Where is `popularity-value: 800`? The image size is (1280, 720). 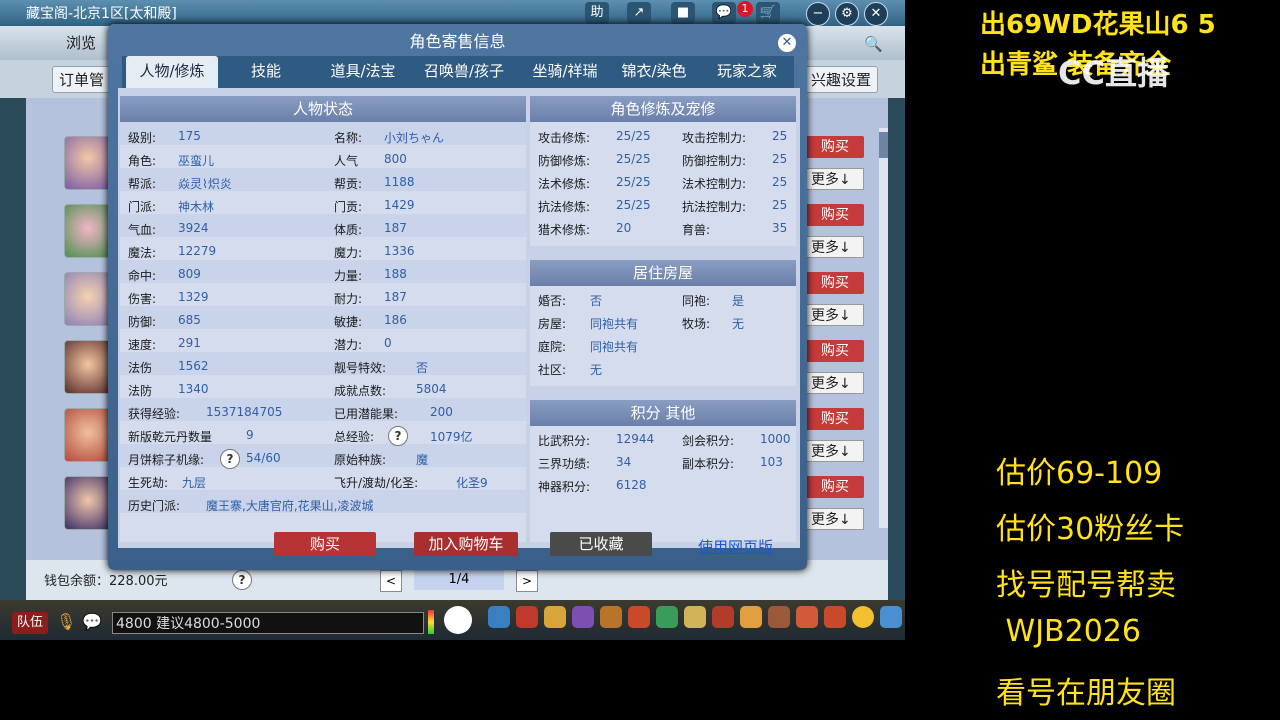
popularity-value: 800 is located at coordinates (395, 159).